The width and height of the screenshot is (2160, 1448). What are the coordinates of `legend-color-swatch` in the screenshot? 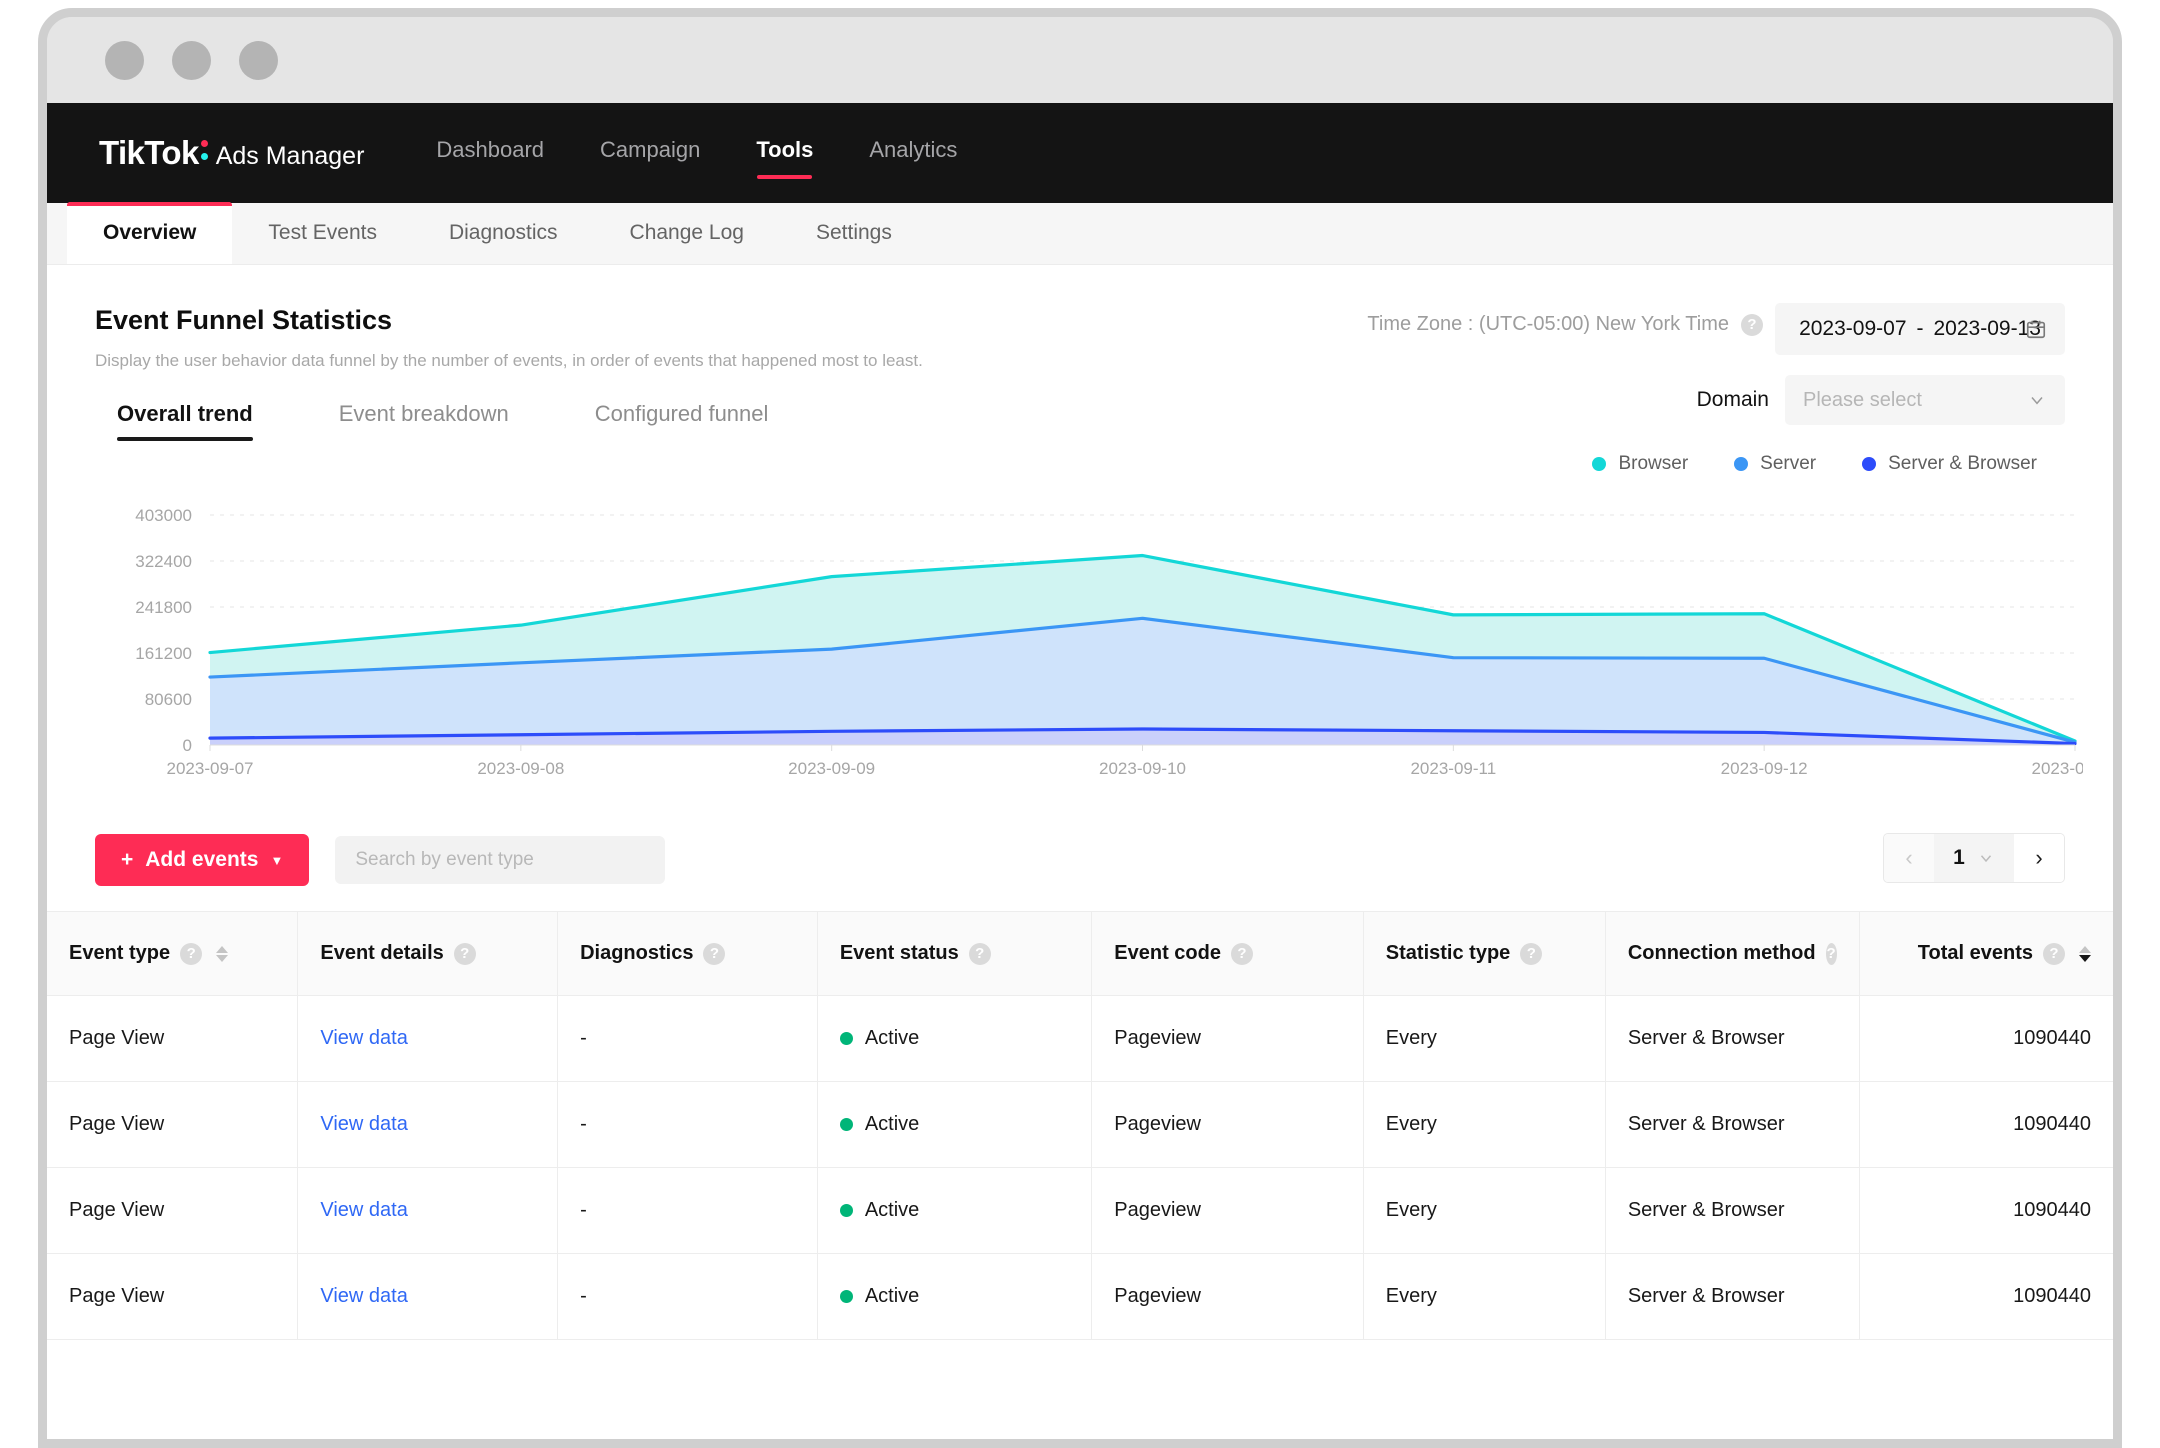 It's located at (1869, 464).